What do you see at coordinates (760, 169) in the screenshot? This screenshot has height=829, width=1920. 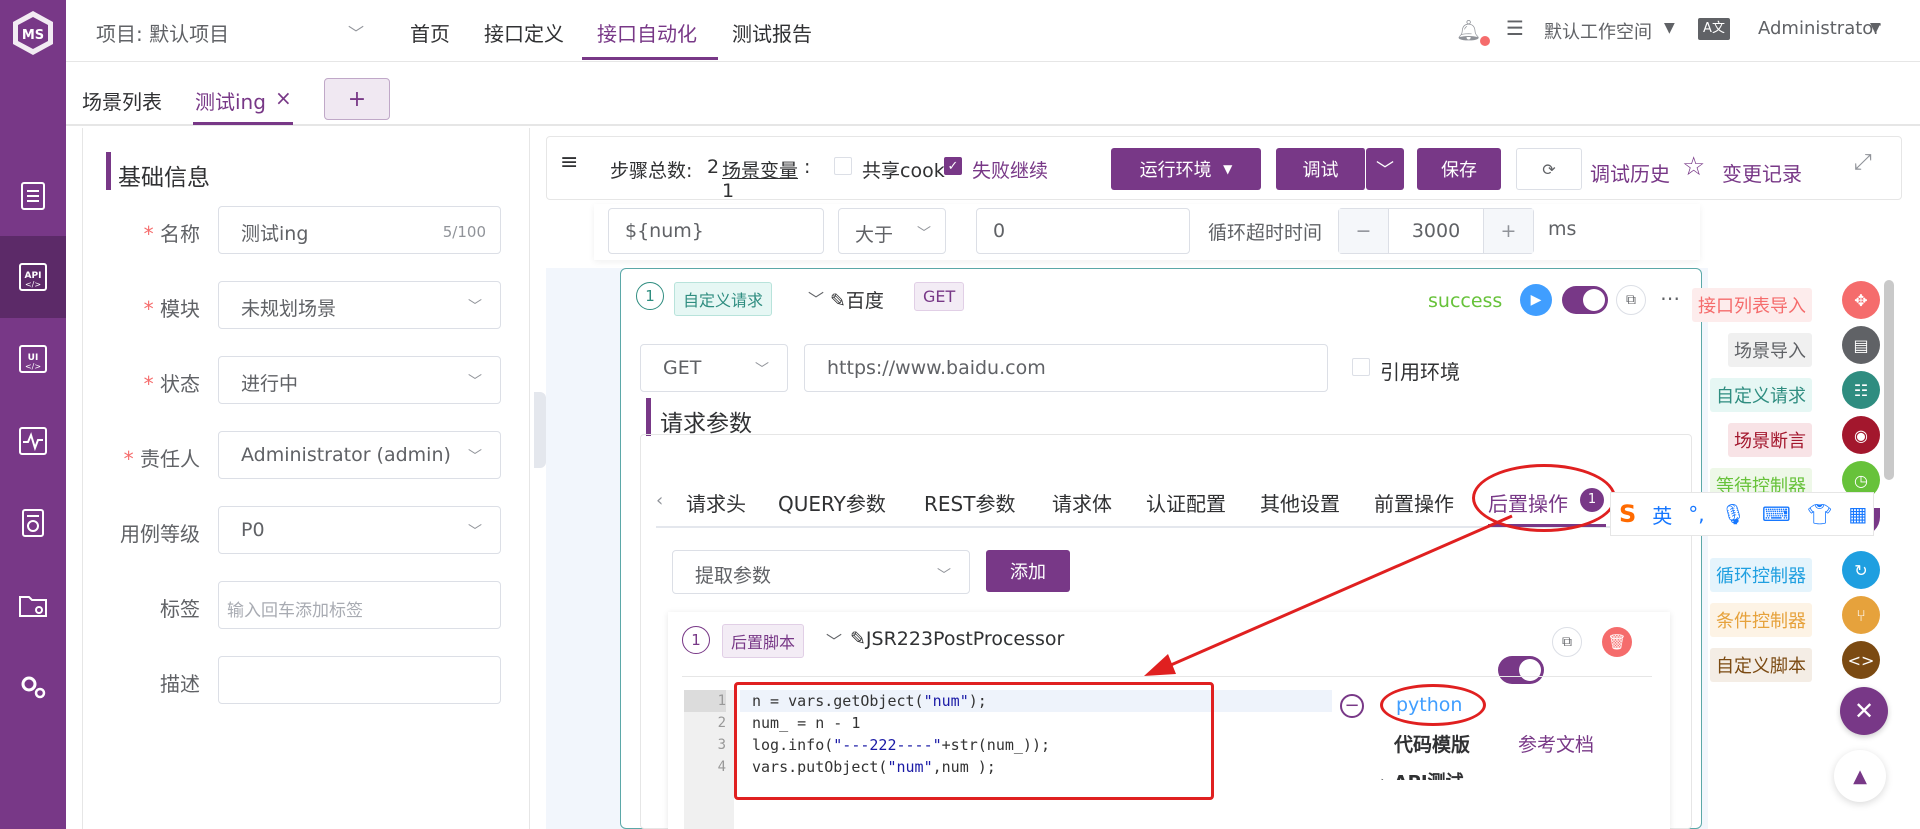 I see `scenario-variables-link: 场景变量` at bounding box center [760, 169].